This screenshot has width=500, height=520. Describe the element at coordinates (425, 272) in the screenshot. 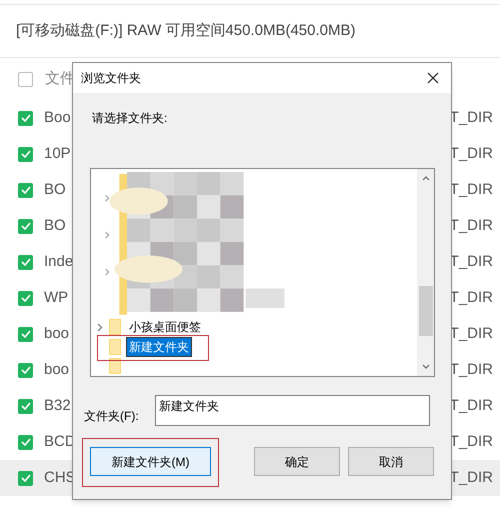

I see `scrollbar` at that location.